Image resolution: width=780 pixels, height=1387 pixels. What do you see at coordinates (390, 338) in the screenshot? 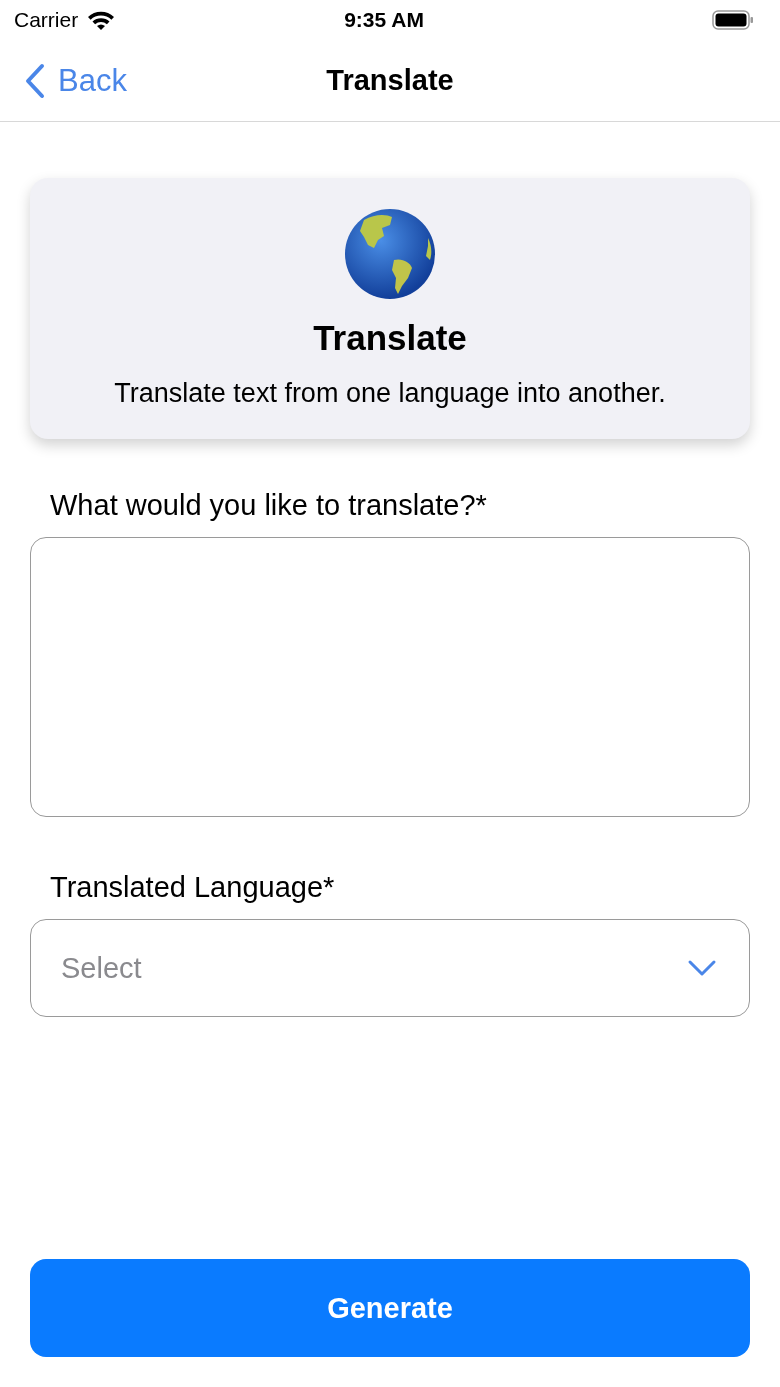
I see `card-title: Translate` at bounding box center [390, 338].